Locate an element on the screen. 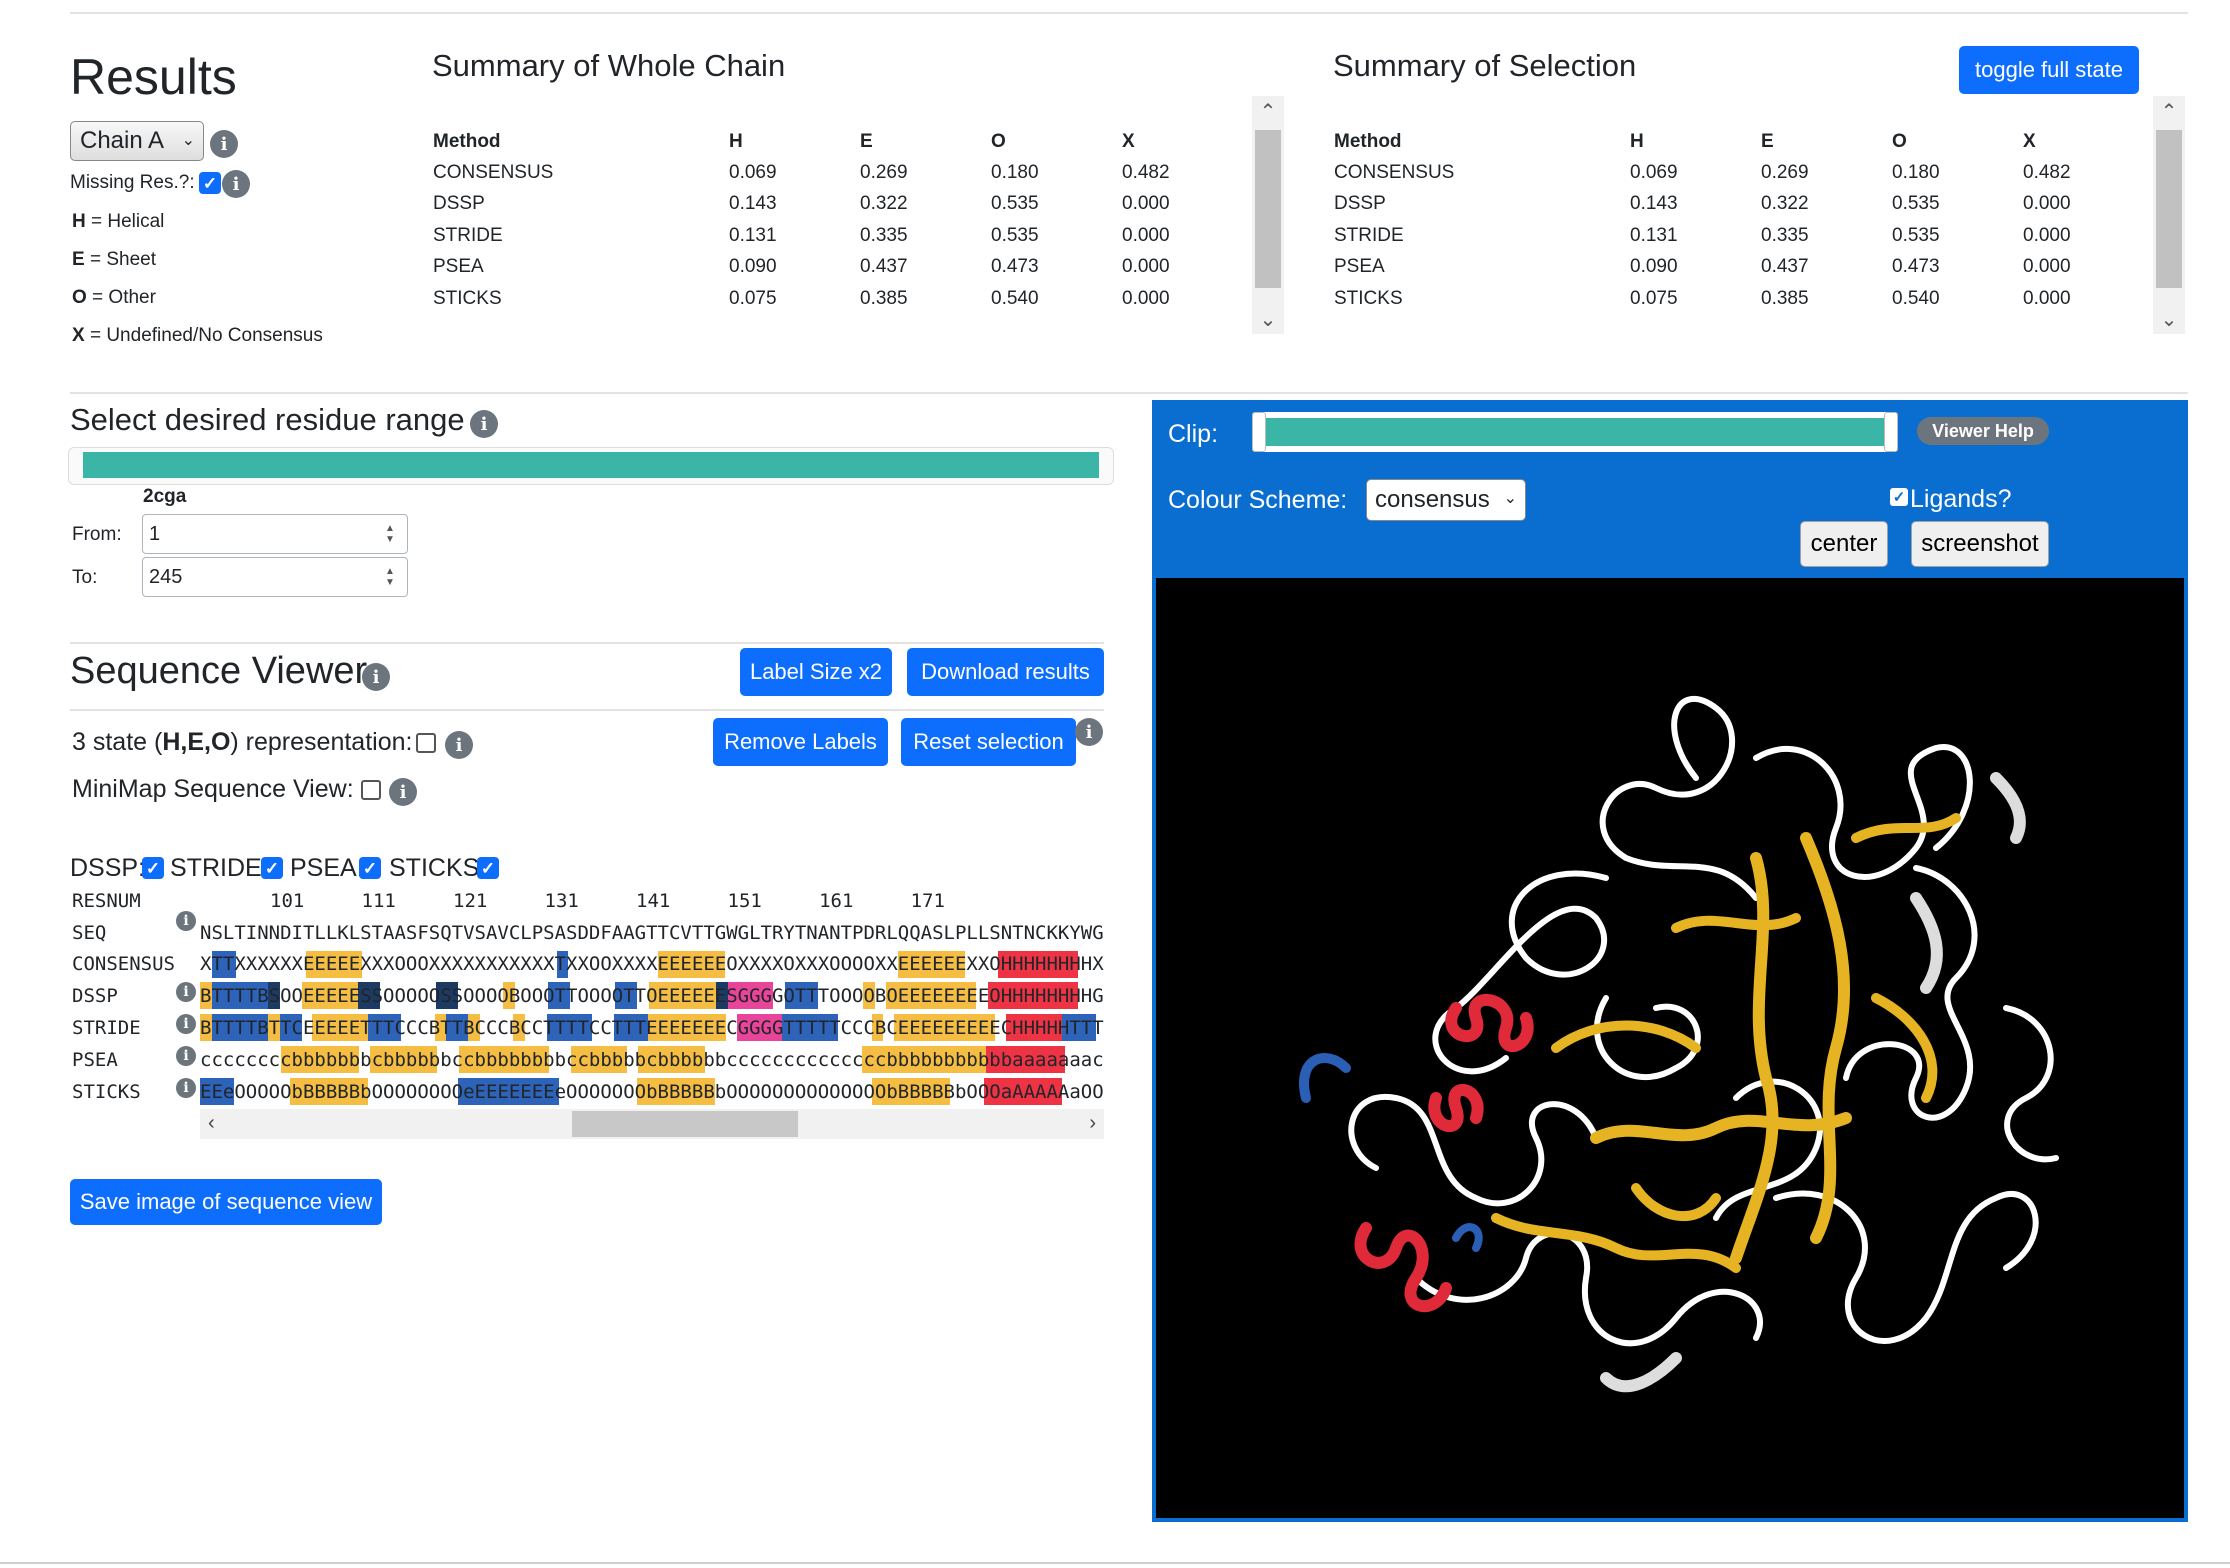  summary-whole-scrollbar: ⌃ ⌄ is located at coordinates (1268, 215).